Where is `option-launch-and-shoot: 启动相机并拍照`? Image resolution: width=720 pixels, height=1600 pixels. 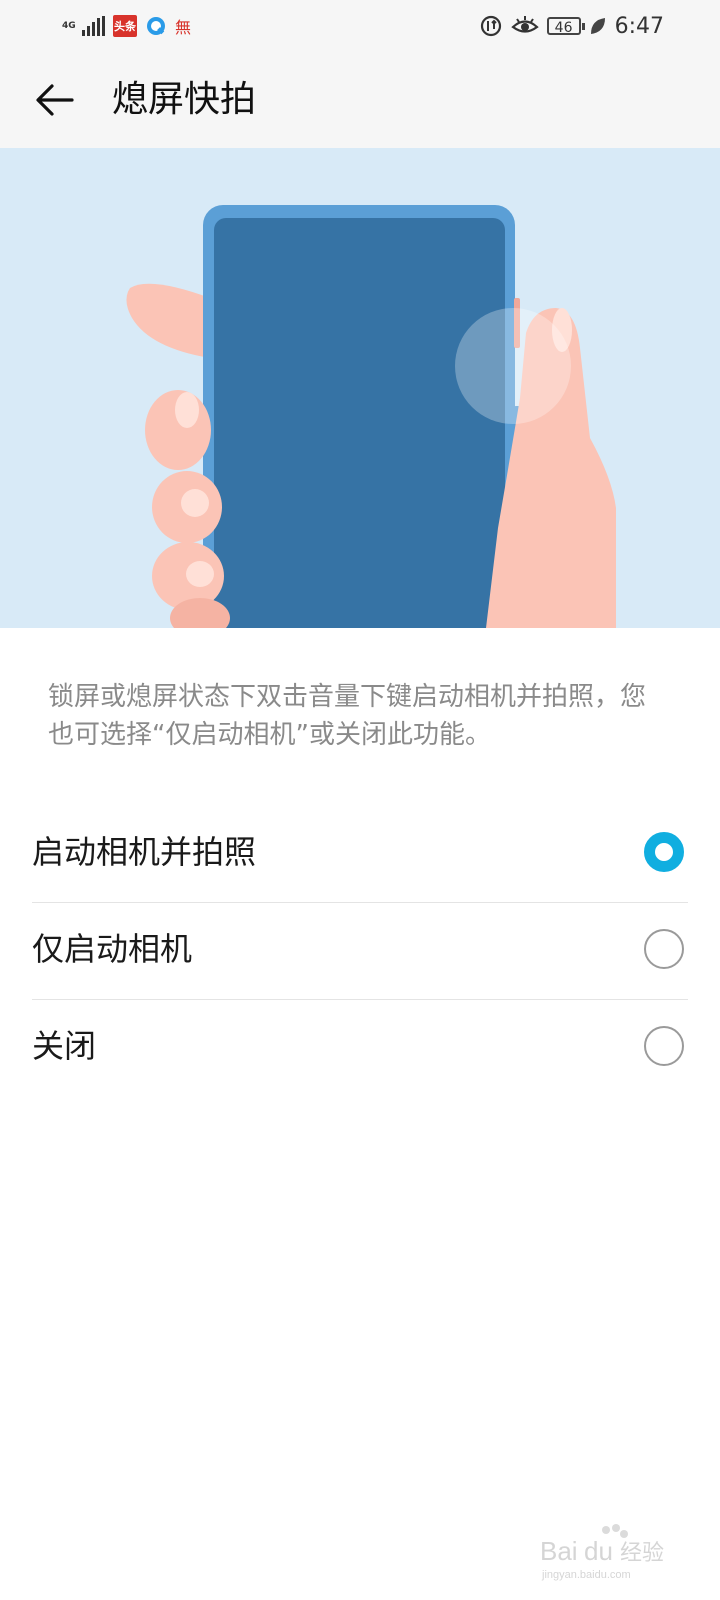 option-launch-and-shoot: 启动相机并拍照 is located at coordinates (360, 854).